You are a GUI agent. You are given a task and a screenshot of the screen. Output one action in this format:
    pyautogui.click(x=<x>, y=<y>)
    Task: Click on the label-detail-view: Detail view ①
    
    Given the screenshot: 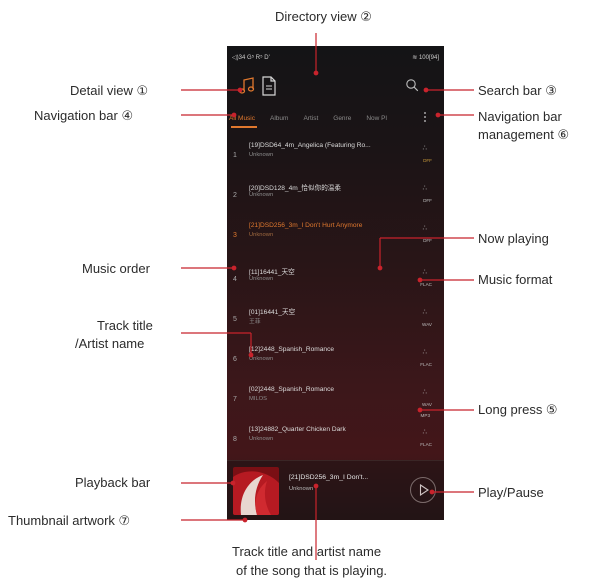 What is the action you would take?
    pyautogui.click(x=109, y=90)
    